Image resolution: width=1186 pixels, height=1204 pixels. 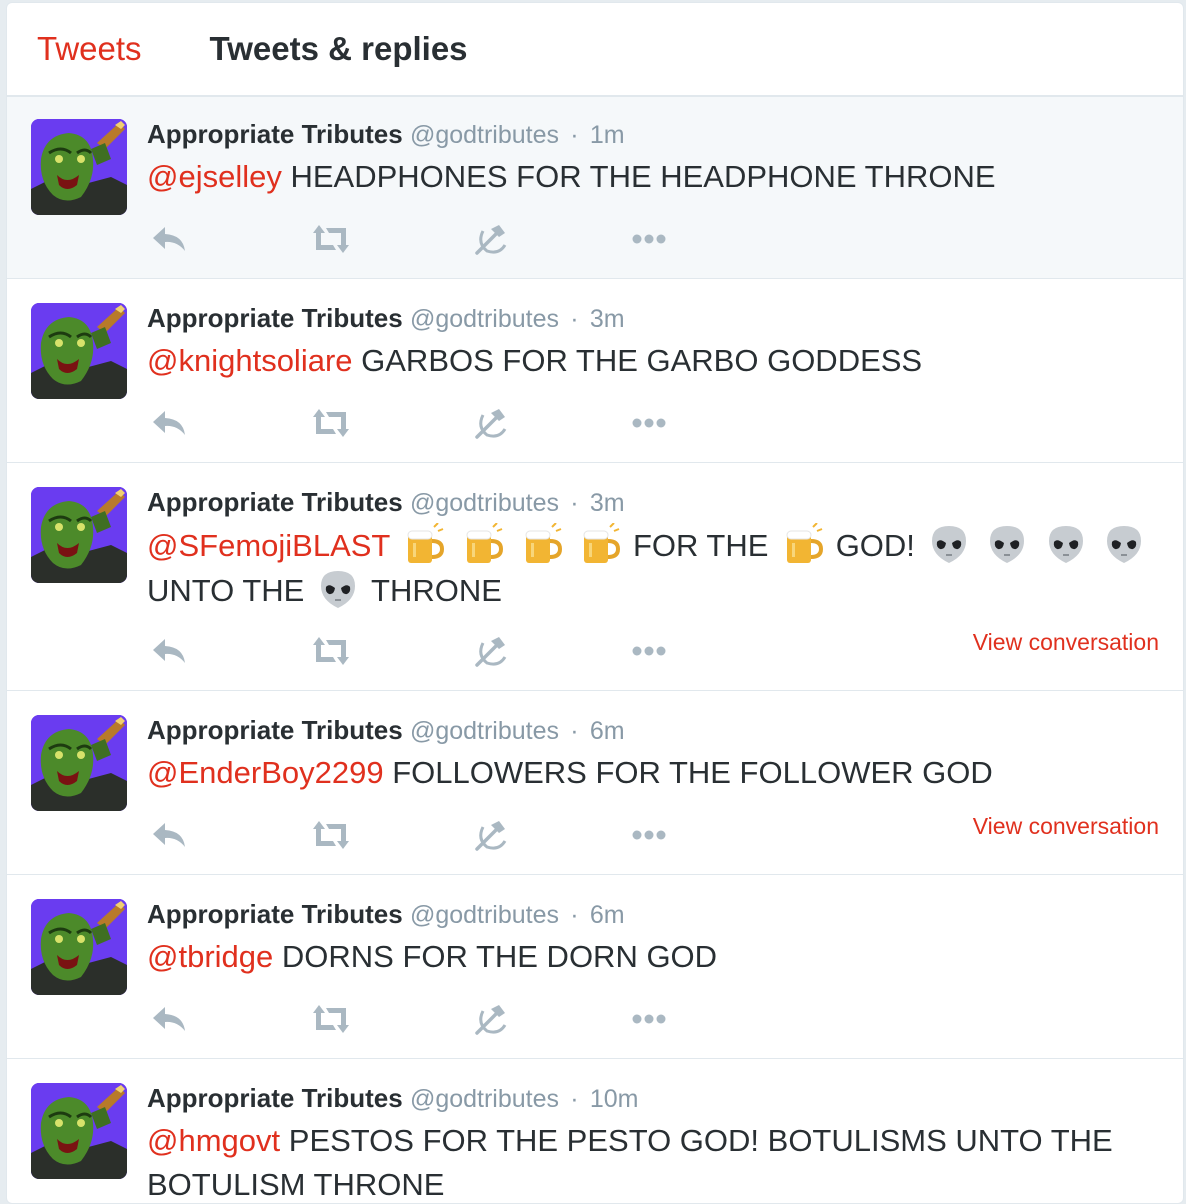 I want to click on mention-link: @EnderBoy2299, so click(x=265, y=772).